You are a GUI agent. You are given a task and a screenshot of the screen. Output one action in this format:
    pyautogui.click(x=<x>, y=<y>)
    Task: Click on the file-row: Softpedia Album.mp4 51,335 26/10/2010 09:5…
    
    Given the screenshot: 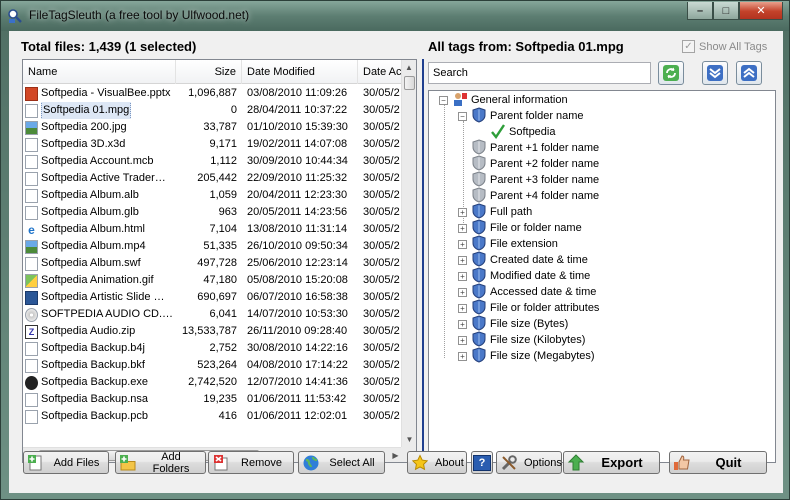 What is the action you would take?
    pyautogui.click(x=213, y=246)
    